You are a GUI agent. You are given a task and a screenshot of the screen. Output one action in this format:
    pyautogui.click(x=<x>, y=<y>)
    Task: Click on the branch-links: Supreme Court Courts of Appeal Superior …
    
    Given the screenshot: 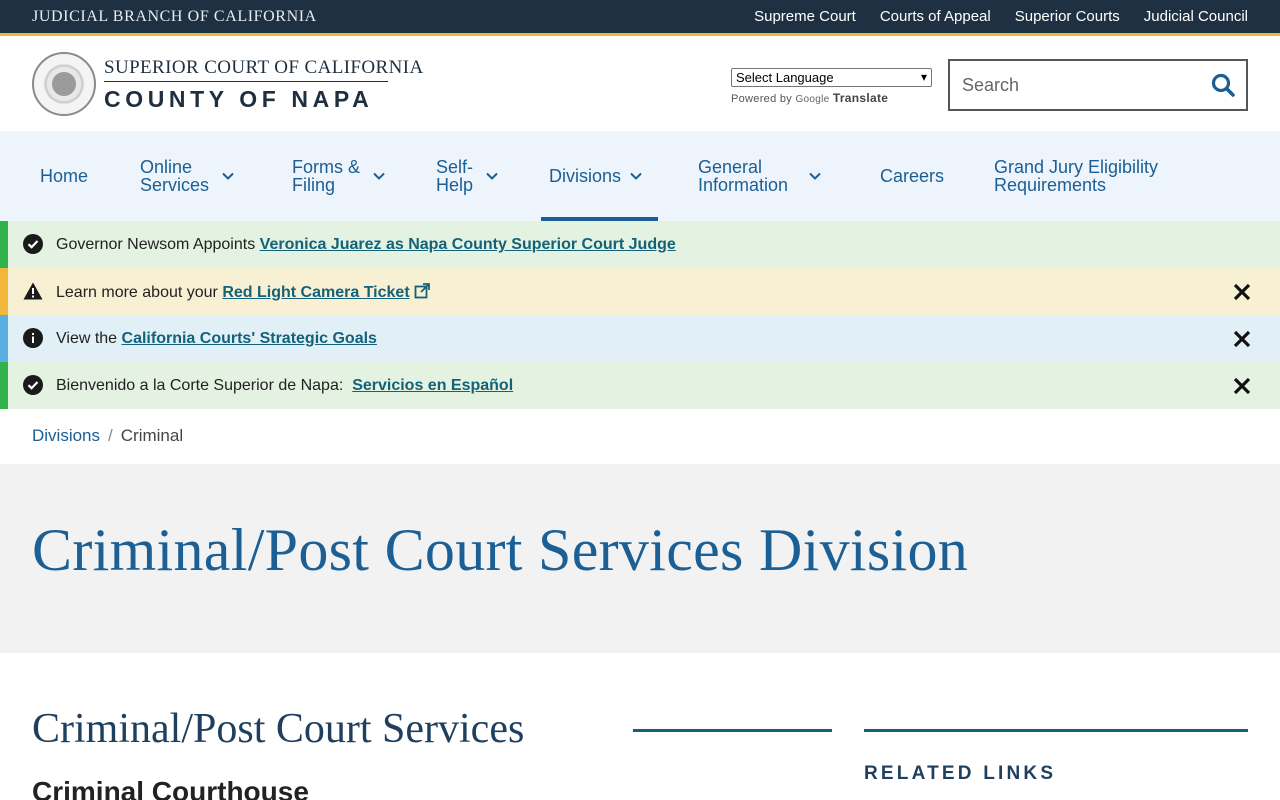 What is the action you would take?
    pyautogui.click(x=1001, y=16)
    